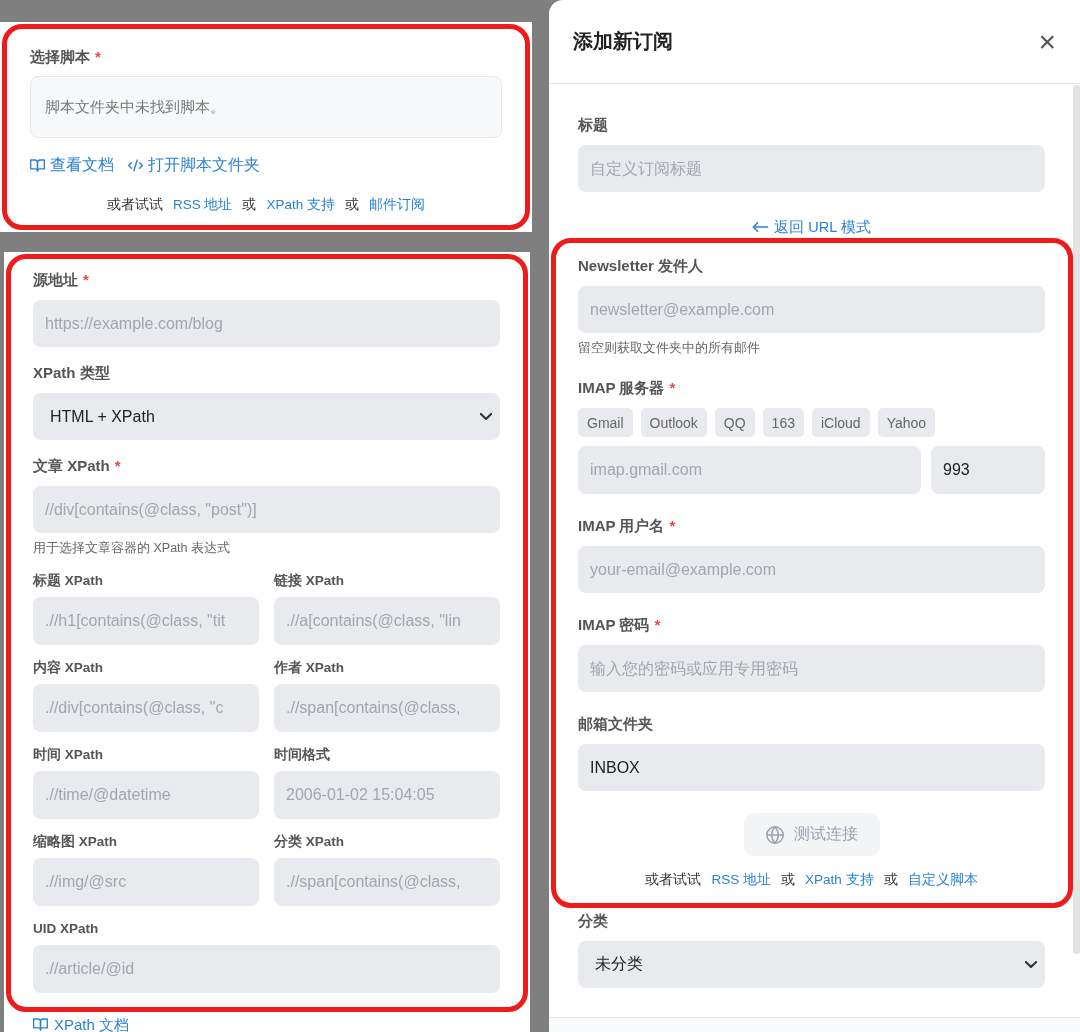  I want to click on field-label: IMAP 密码, so click(614, 625).